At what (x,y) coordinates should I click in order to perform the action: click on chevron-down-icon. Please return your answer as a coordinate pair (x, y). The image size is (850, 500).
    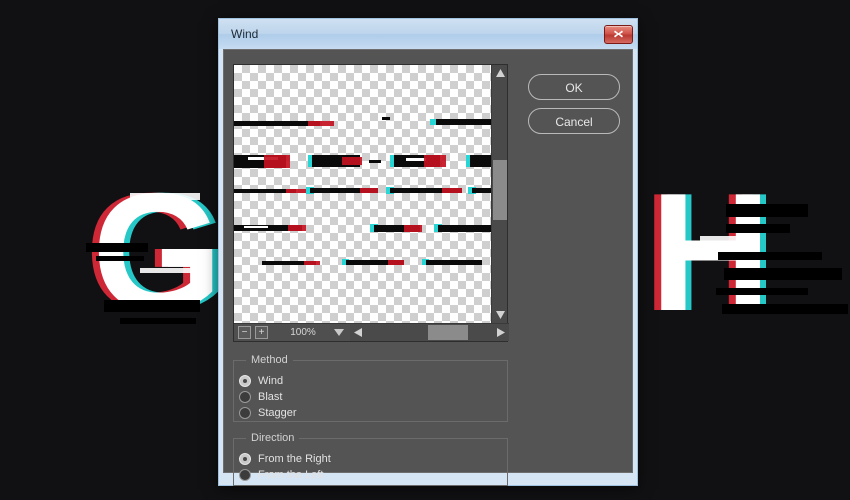
    Looking at the image, I should click on (339, 332).